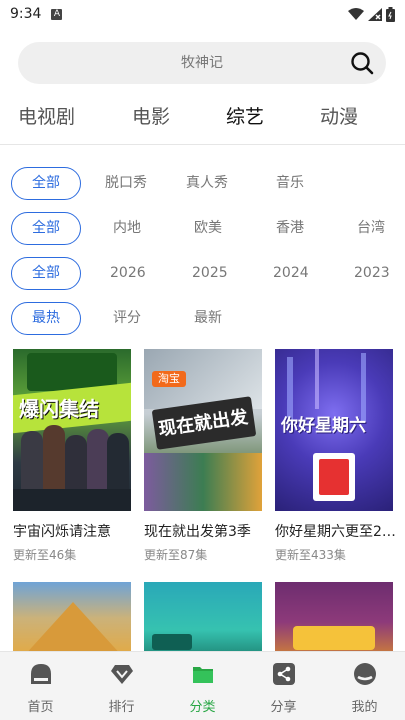 This screenshot has height=720, width=405. What do you see at coordinates (365, 674) in the screenshot?
I see `profile-icon` at bounding box center [365, 674].